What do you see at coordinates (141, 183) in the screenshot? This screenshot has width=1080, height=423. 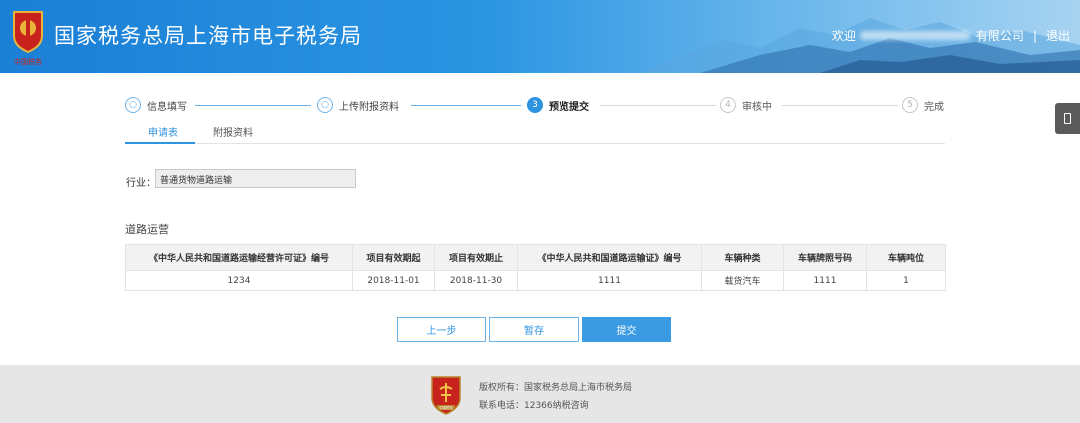 I see `industry-label: 行业：` at bounding box center [141, 183].